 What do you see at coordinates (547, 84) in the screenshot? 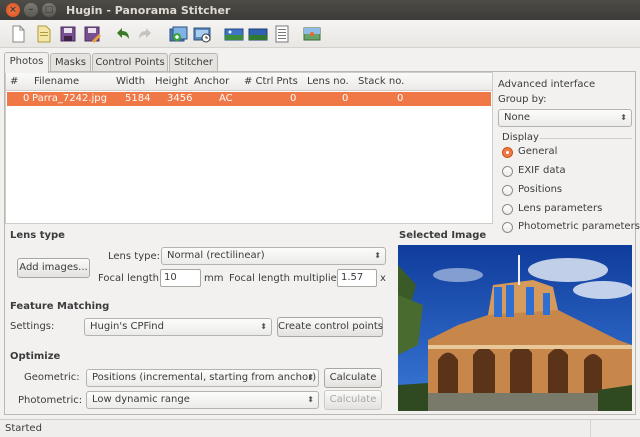
I see `advanced-interface-label: Advanced interface` at bounding box center [547, 84].